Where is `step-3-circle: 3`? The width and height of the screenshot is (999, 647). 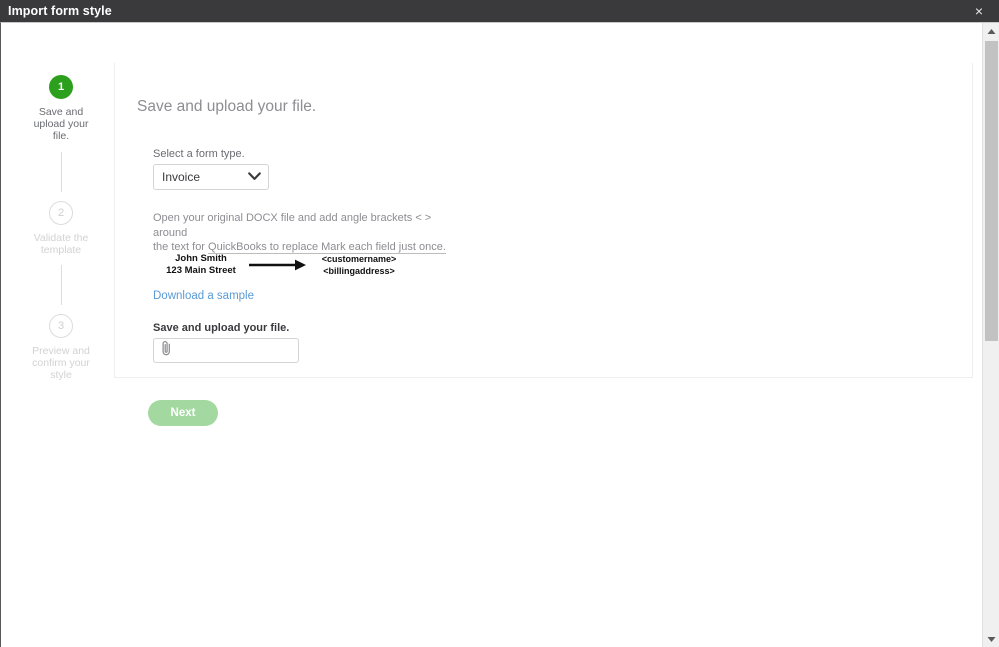
step-3-circle: 3 is located at coordinates (61, 326).